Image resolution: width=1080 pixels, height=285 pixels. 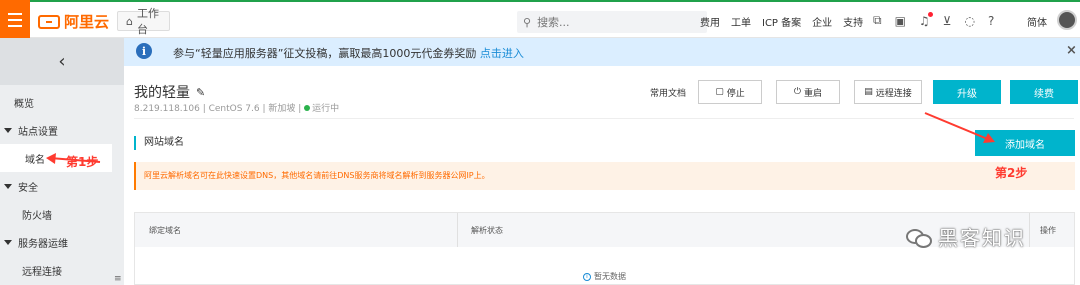 I want to click on wechat-icon, so click(x=919, y=237).